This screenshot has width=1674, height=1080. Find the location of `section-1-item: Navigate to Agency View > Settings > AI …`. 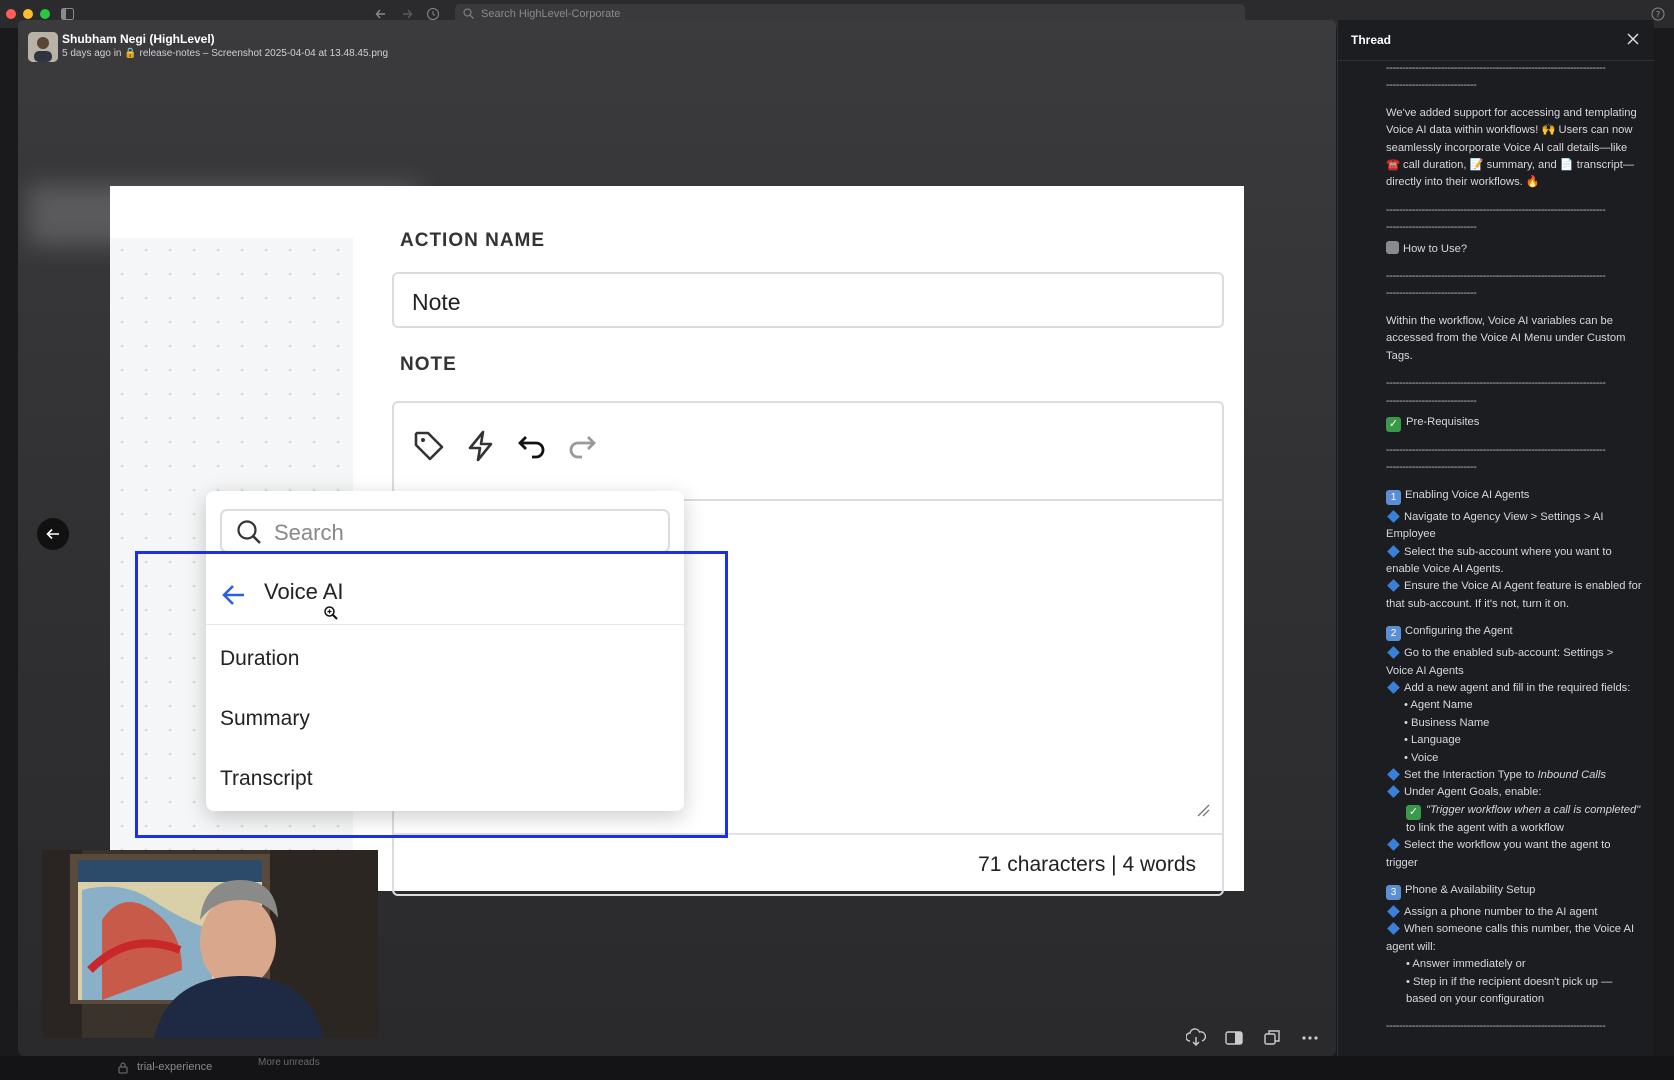

section-1-item: Navigate to Agency View > Settings > AI … is located at coordinates (1495, 525).